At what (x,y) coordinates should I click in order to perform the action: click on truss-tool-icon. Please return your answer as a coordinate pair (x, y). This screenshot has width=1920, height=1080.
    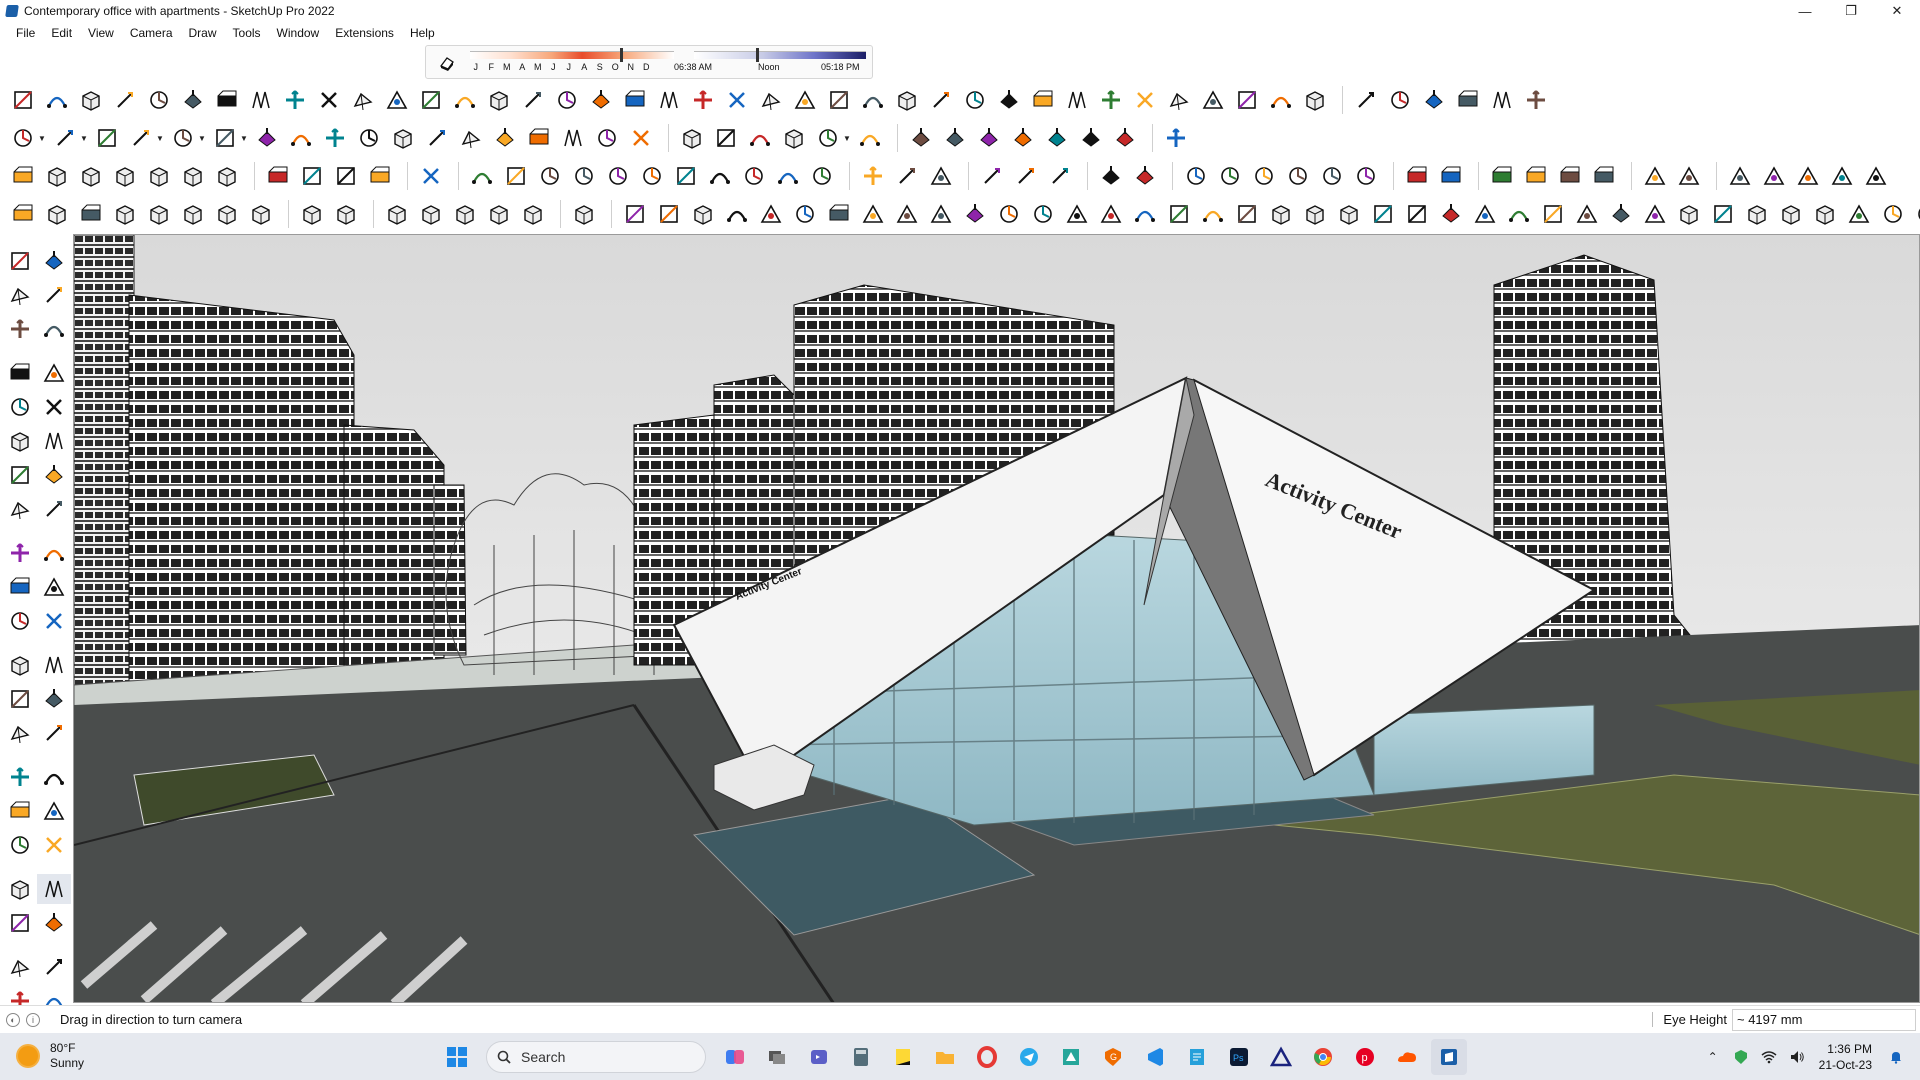
    Looking at the image, I should click on (1247, 100).